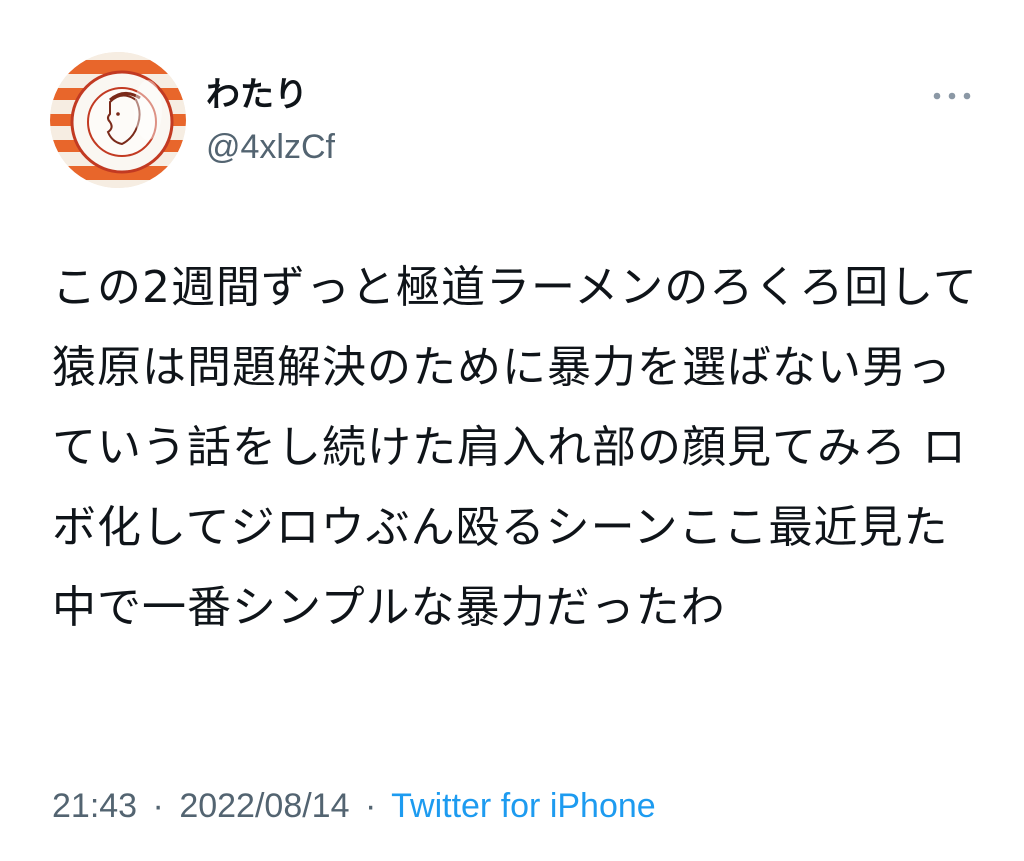 The image size is (1024, 861). What do you see at coordinates (270, 121) in the screenshot?
I see `author-names: わたり @4xlzCf` at bounding box center [270, 121].